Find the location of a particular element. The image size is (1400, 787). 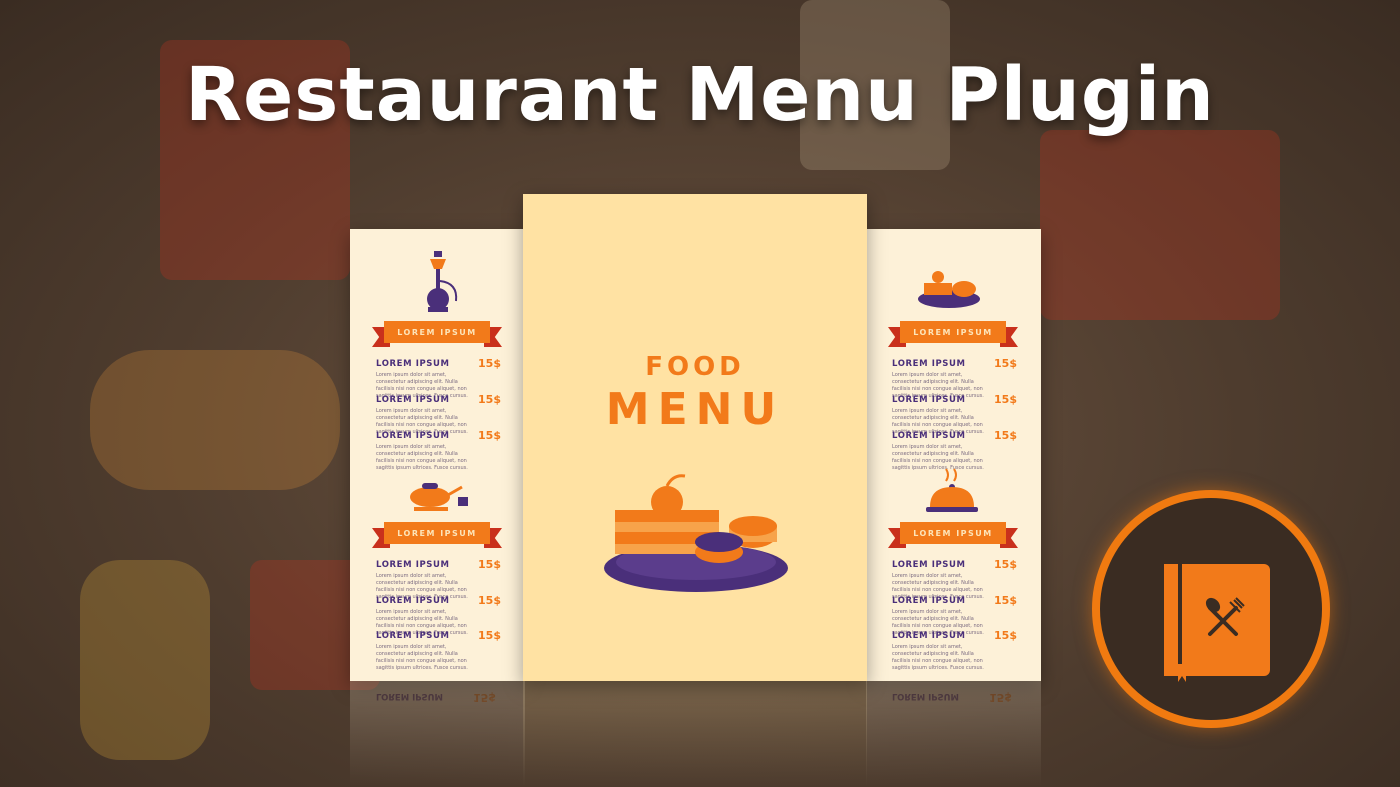

cover-food: FOOD is located at coordinates (695, 367).